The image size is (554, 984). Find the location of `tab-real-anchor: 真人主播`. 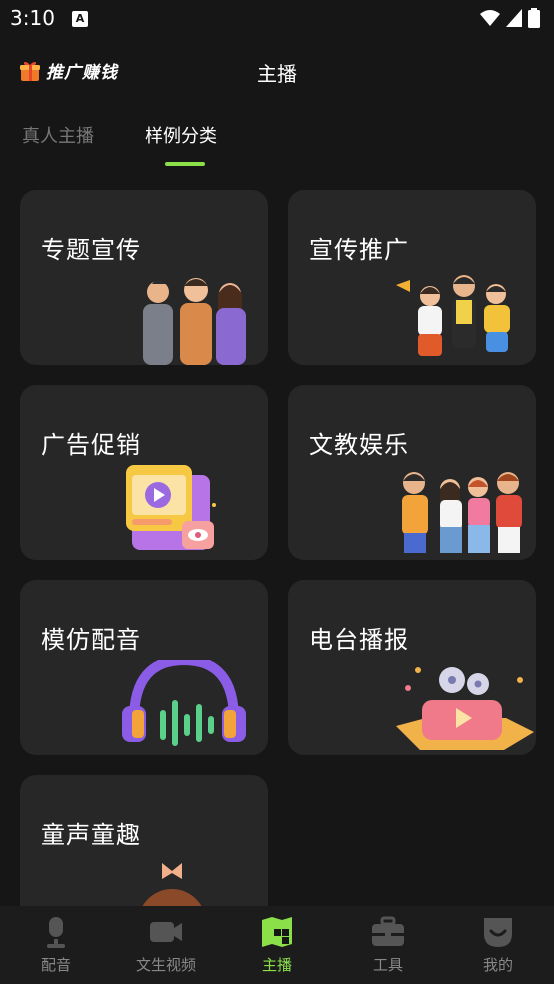

tab-real-anchor: 真人主播 is located at coordinates (58, 135).